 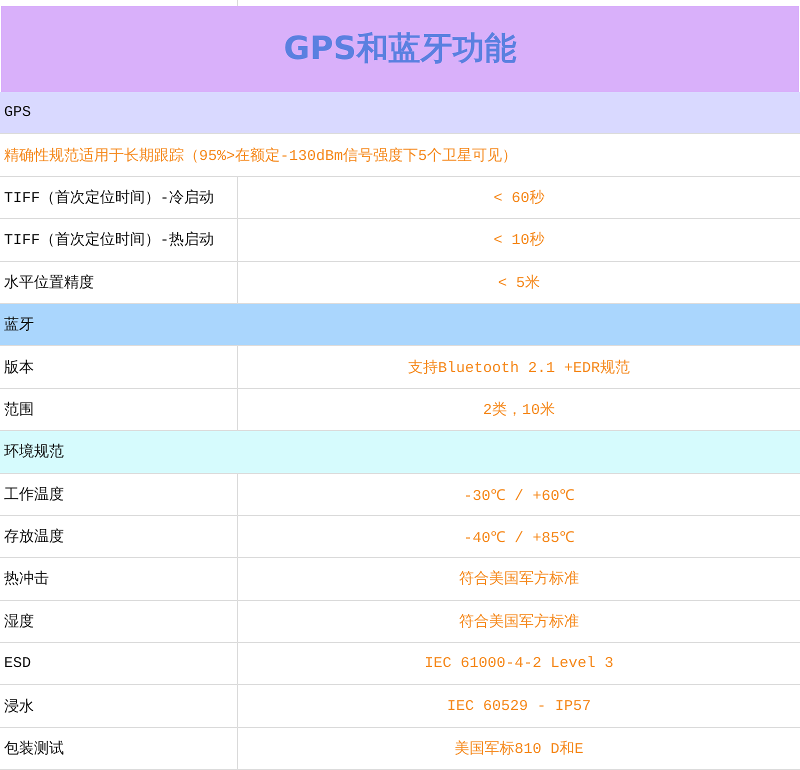 What do you see at coordinates (519, 367) in the screenshot?
I see `spec-value: 支持Bluetooth 2.1 +EDR规范` at bounding box center [519, 367].